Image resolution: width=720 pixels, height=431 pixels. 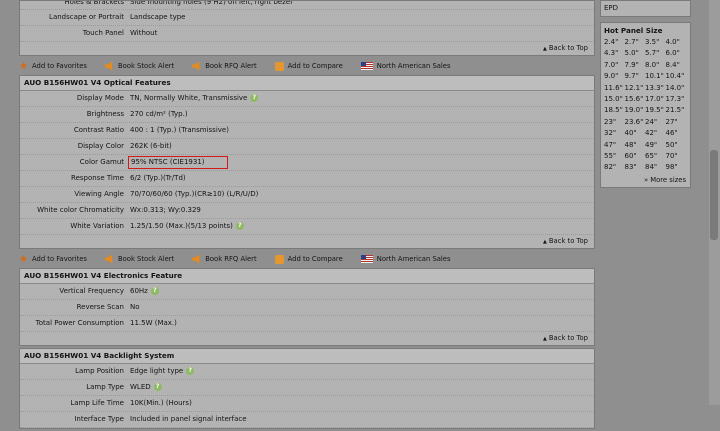 I want to click on panel-size-link: 12.1", so click(x=635, y=88).